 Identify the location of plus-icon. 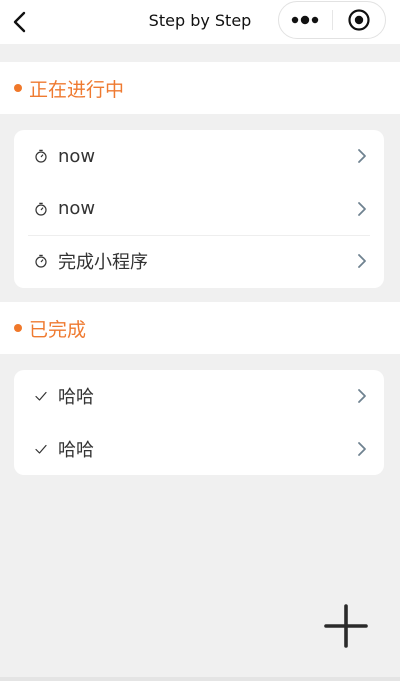
(346, 626).